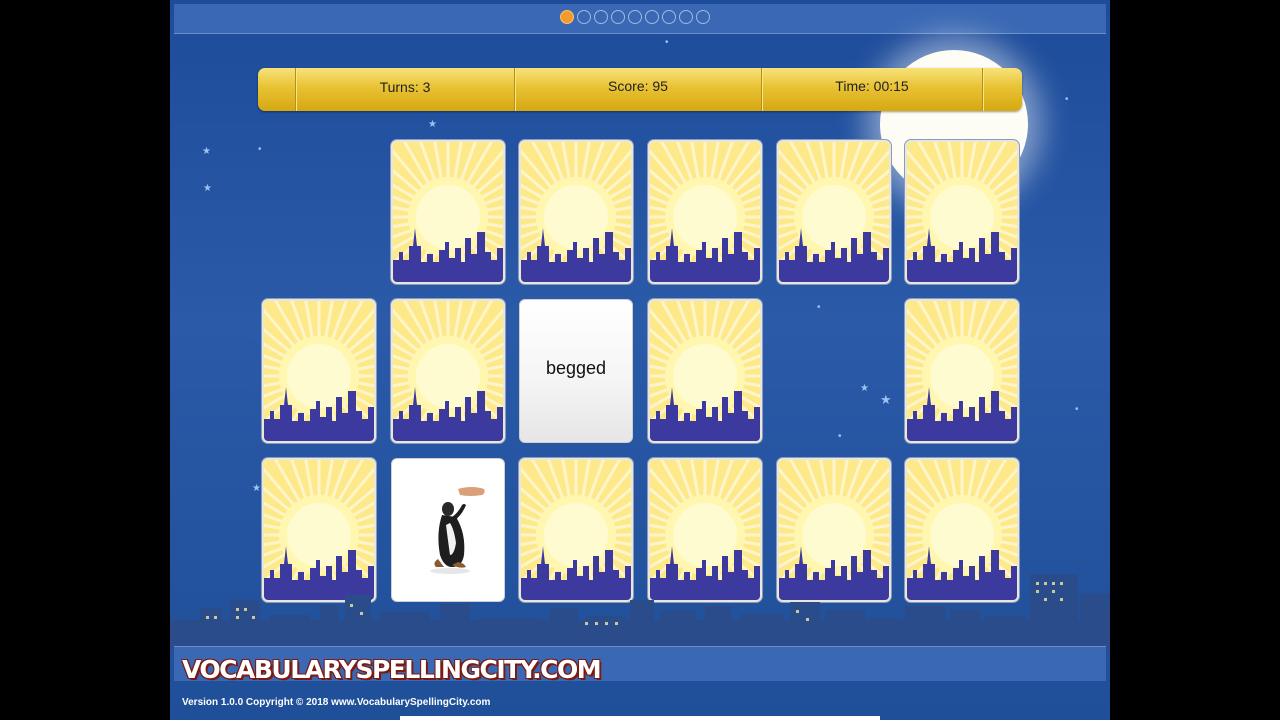 The height and width of the screenshot is (720, 1280). I want to click on top-bar, so click(640, 19).